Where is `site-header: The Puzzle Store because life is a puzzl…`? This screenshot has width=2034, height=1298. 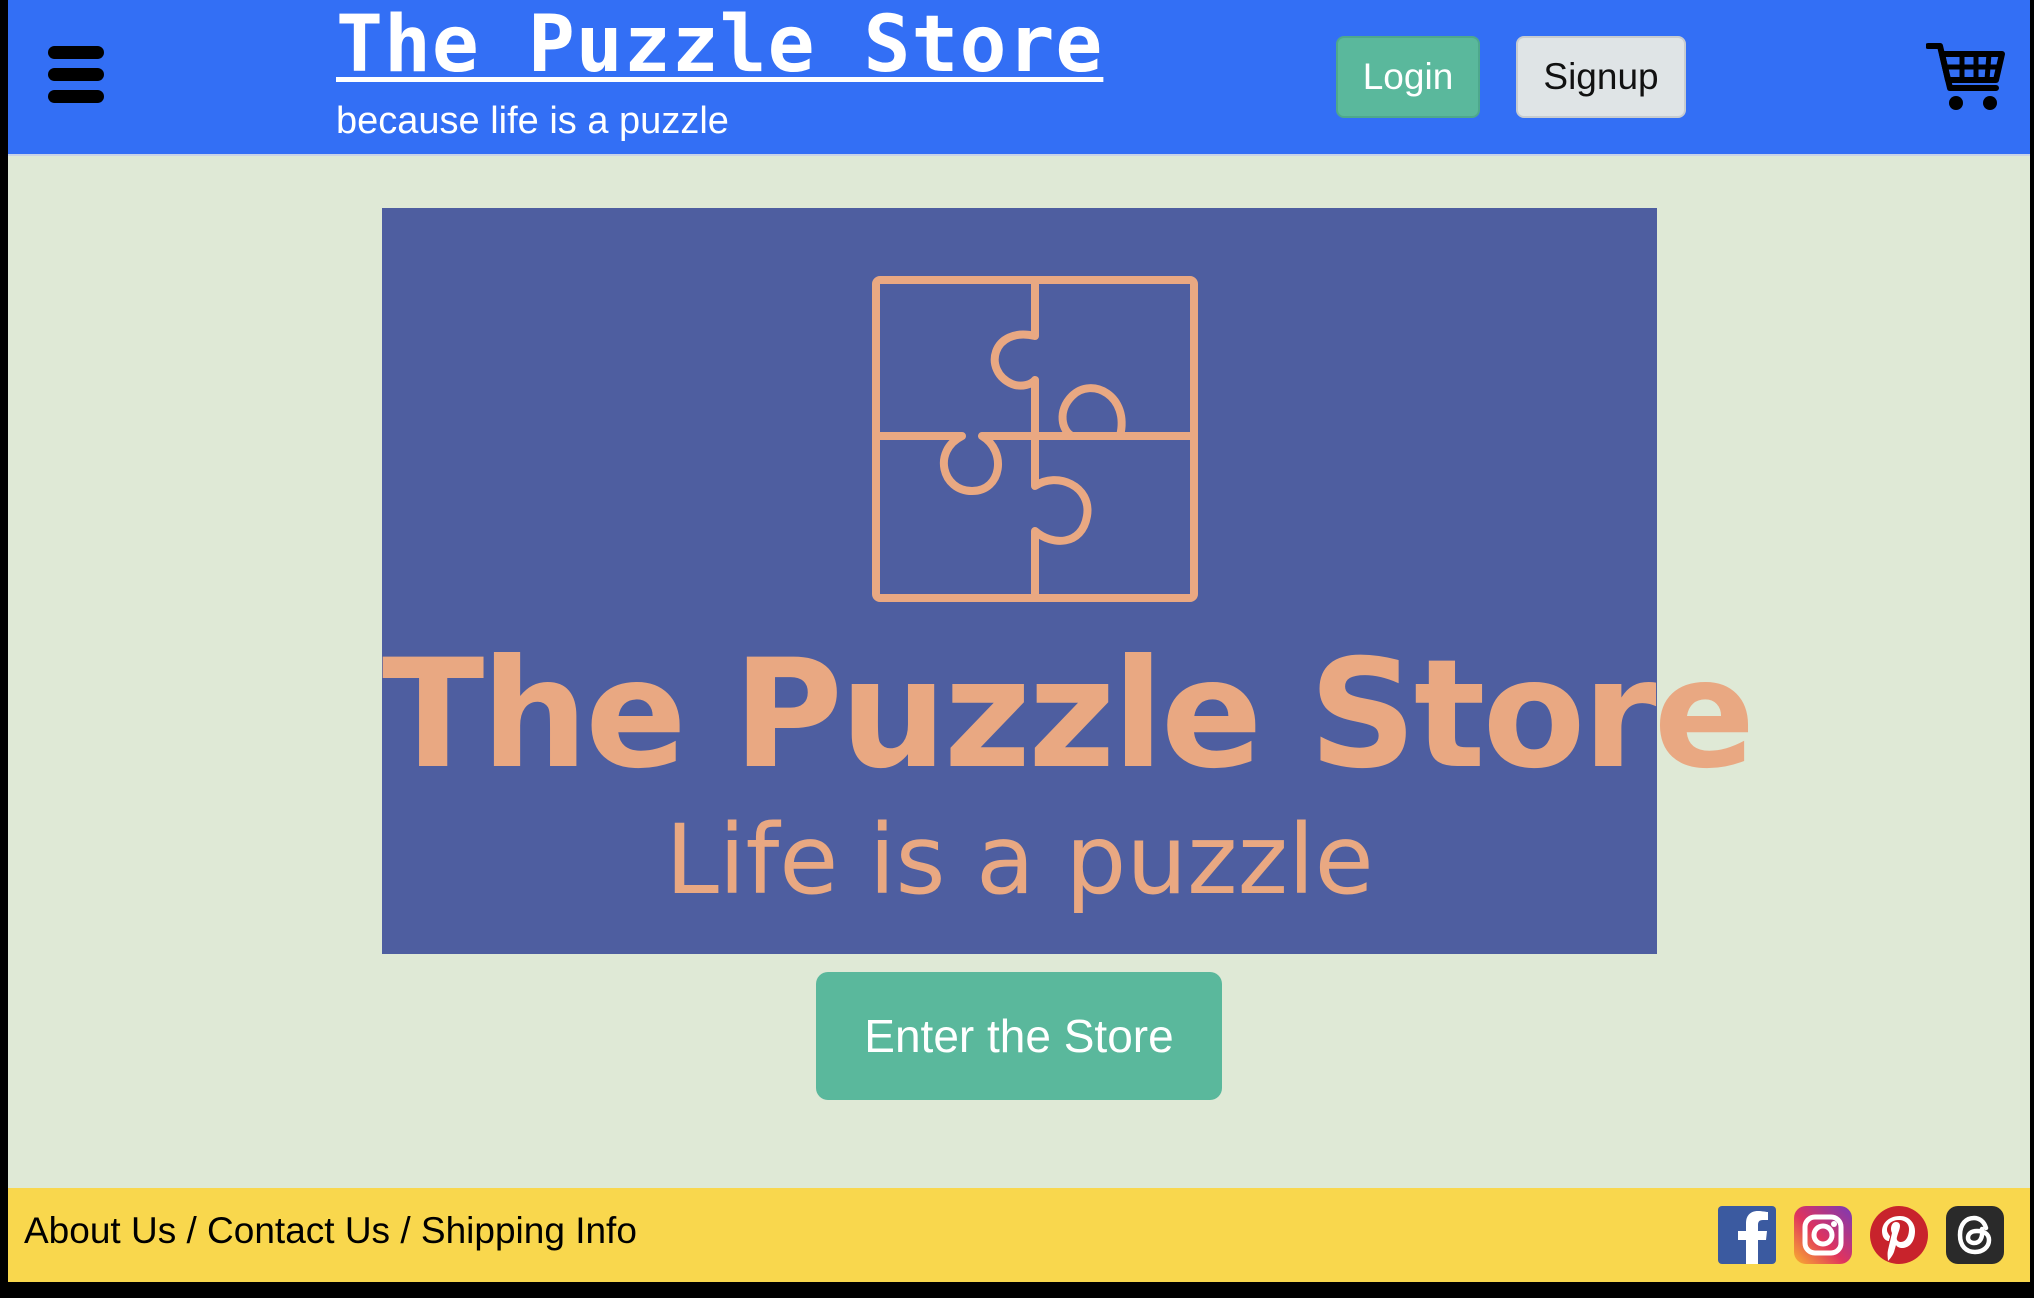 site-header: The Puzzle Store because life is a puzzl… is located at coordinates (1019, 78).